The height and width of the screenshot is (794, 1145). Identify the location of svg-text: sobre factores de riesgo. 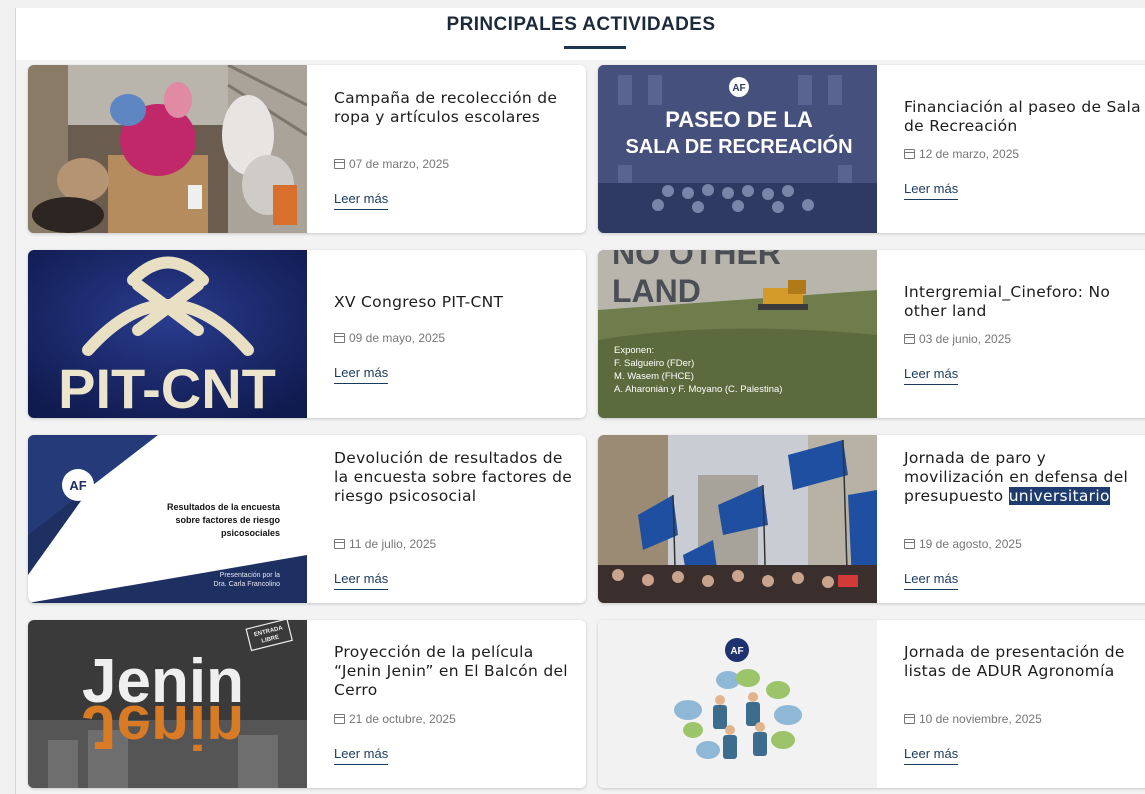
(227, 520).